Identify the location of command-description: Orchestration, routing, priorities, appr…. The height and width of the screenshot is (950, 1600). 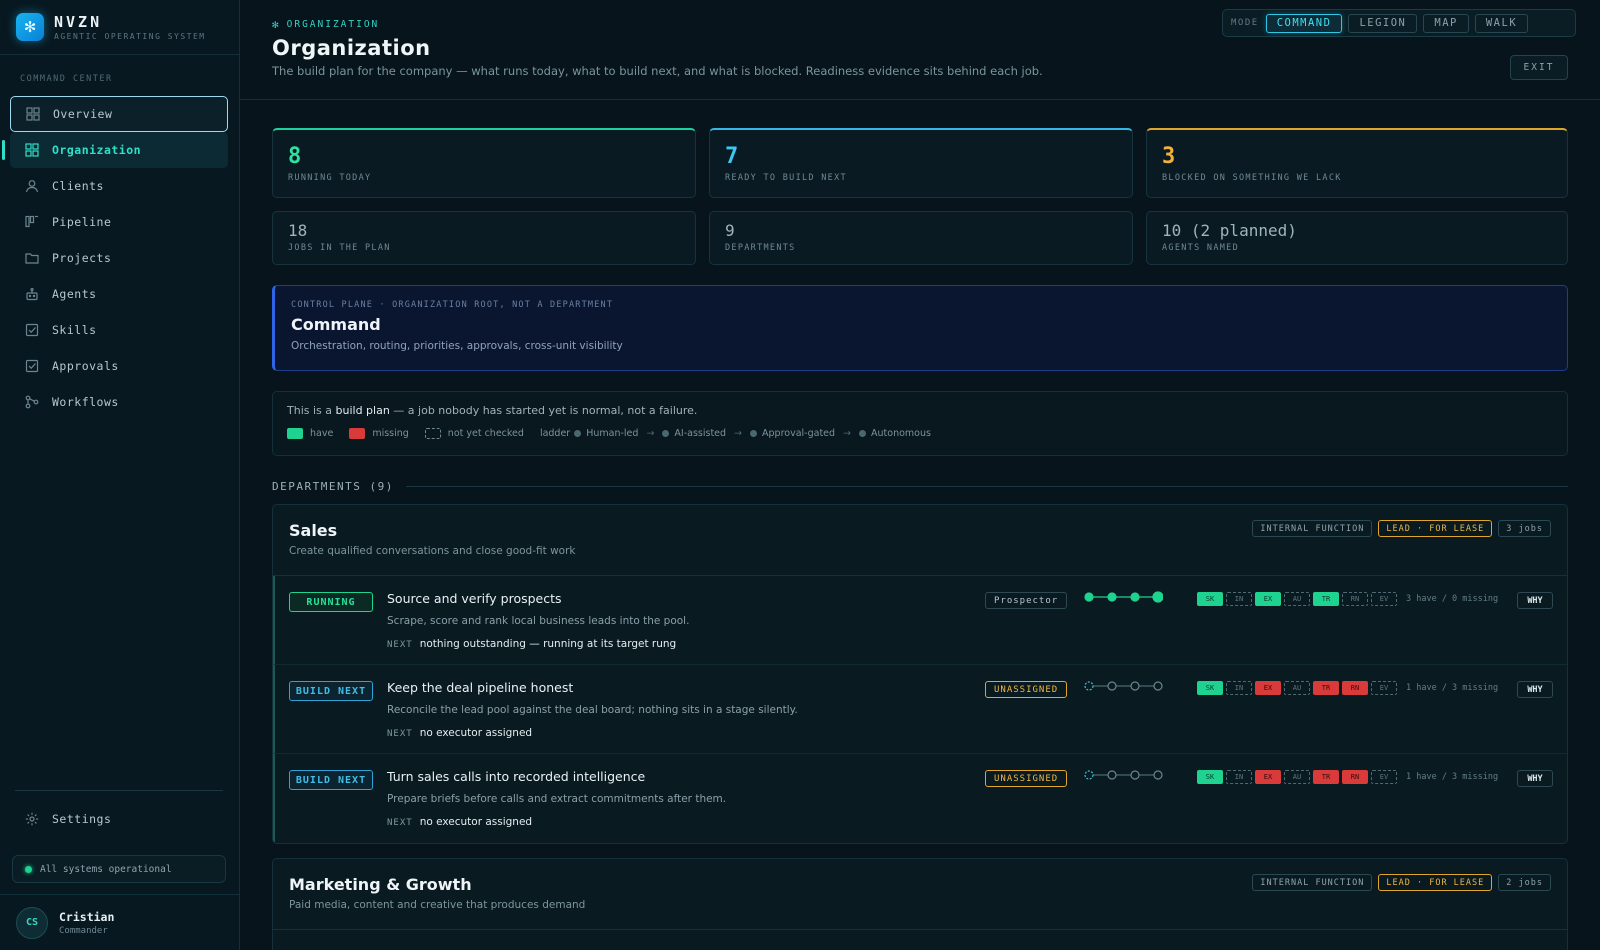
(457, 346).